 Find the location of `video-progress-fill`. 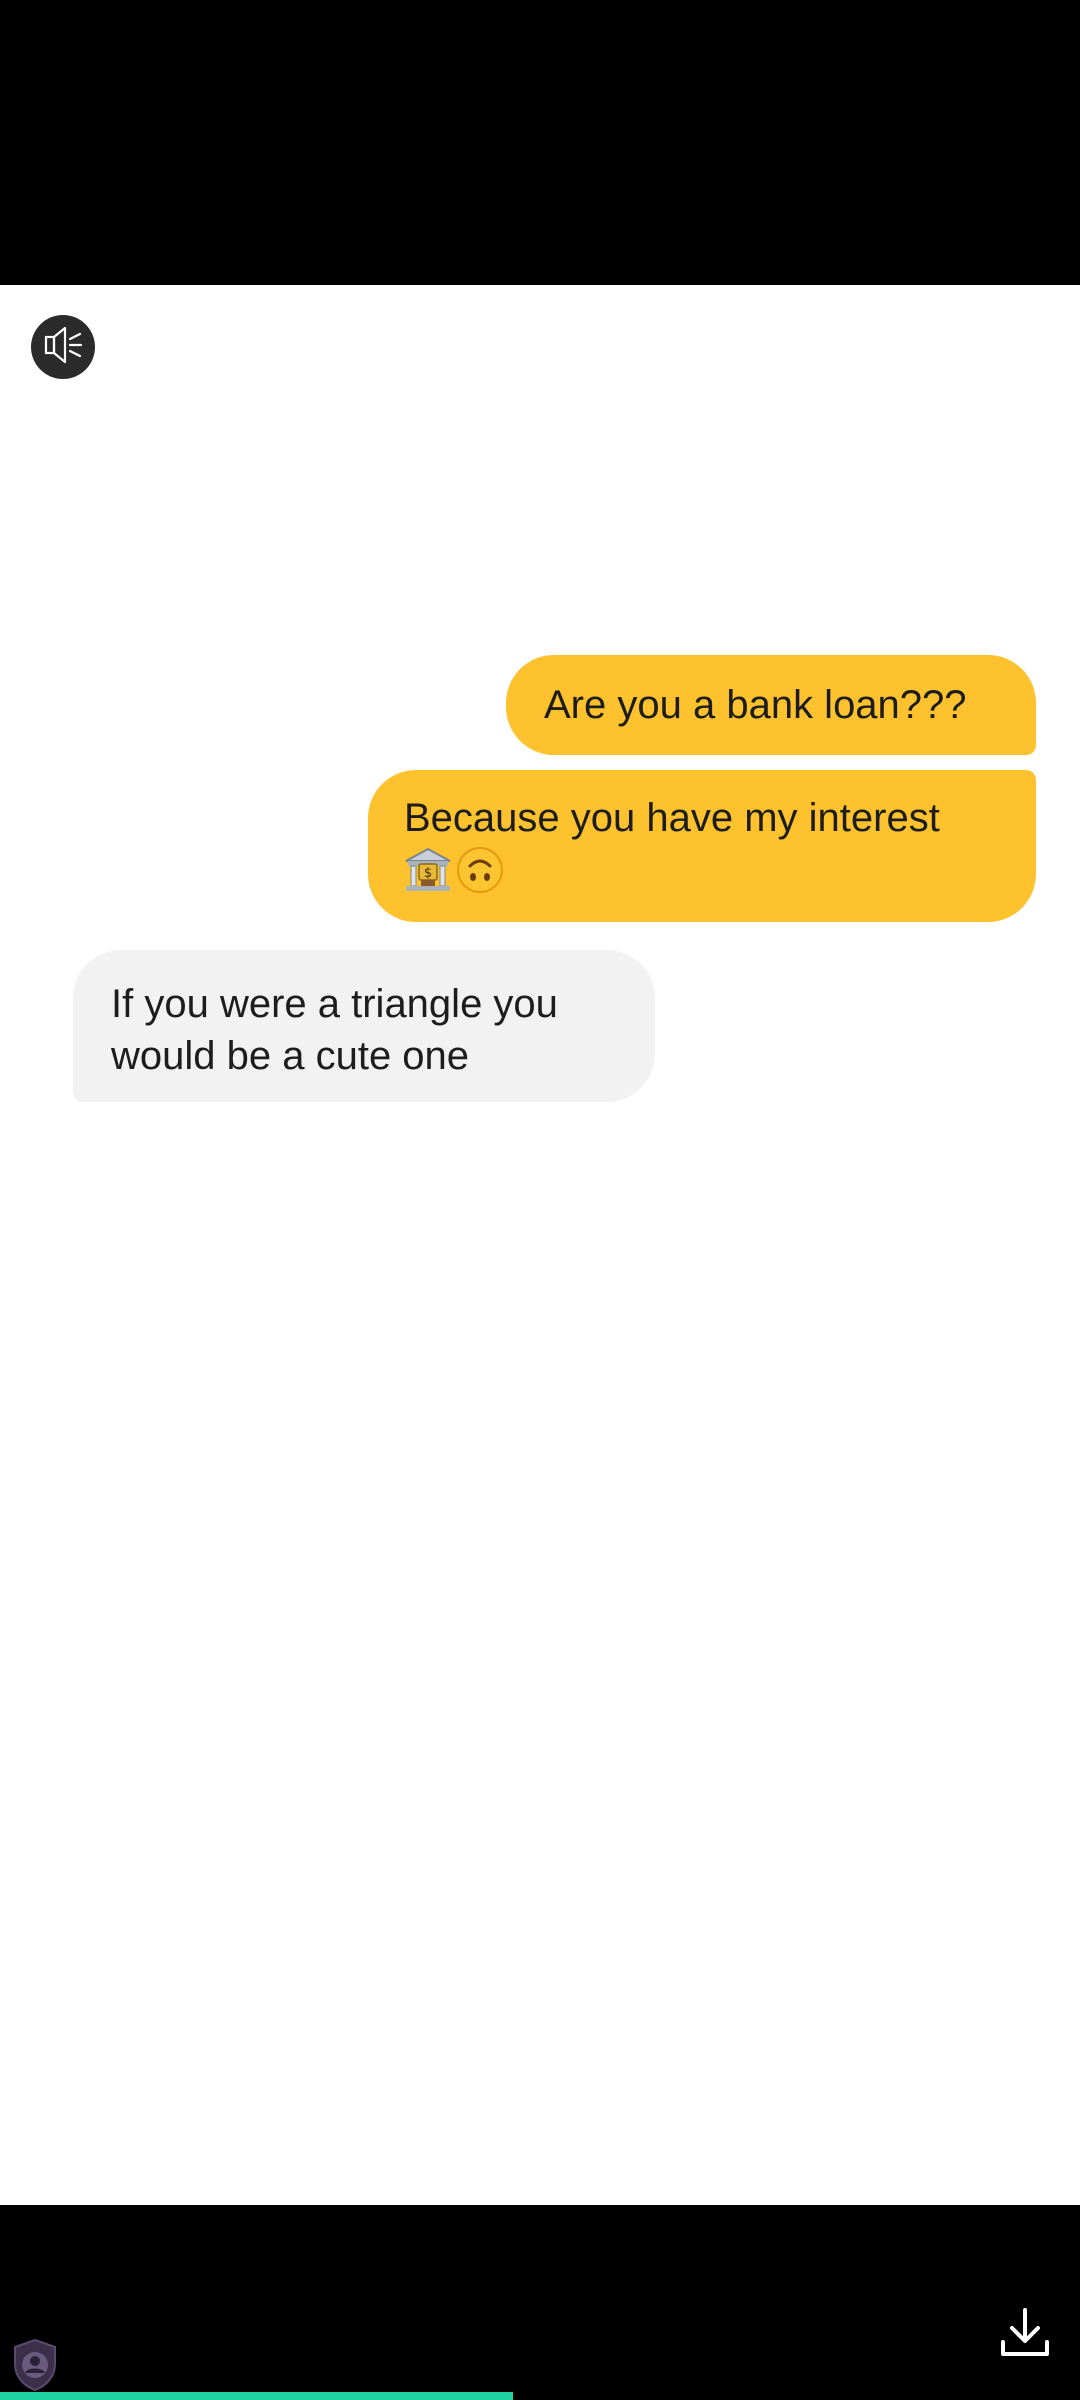

video-progress-fill is located at coordinates (256, 2396).